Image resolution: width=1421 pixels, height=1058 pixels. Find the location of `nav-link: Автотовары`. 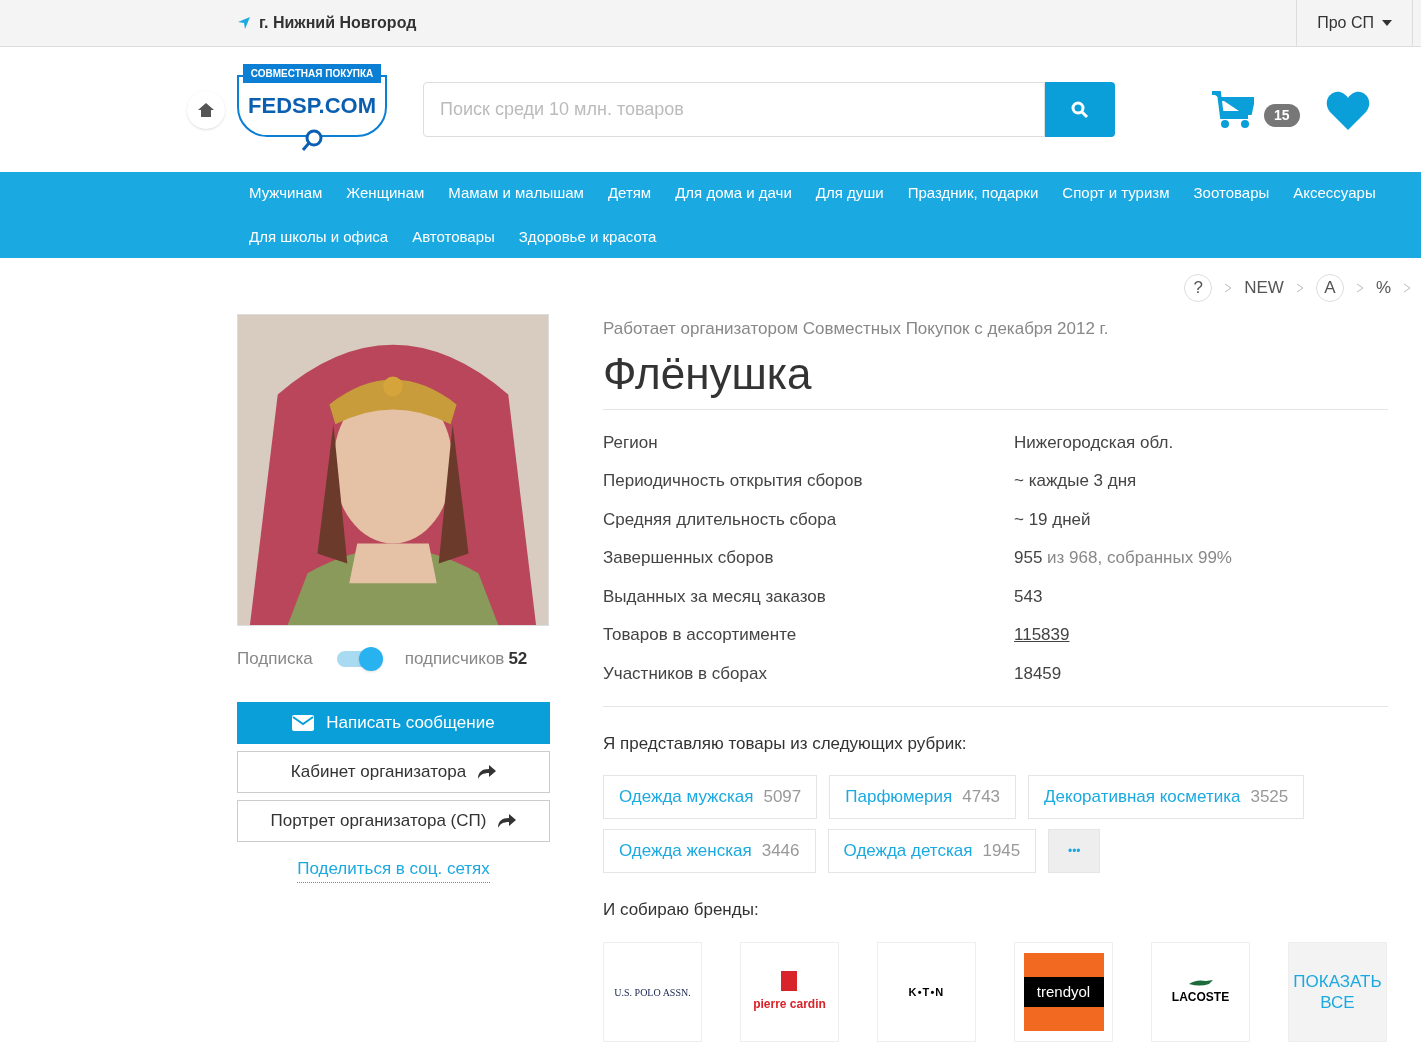

nav-link: Автотовары is located at coordinates (453, 236).